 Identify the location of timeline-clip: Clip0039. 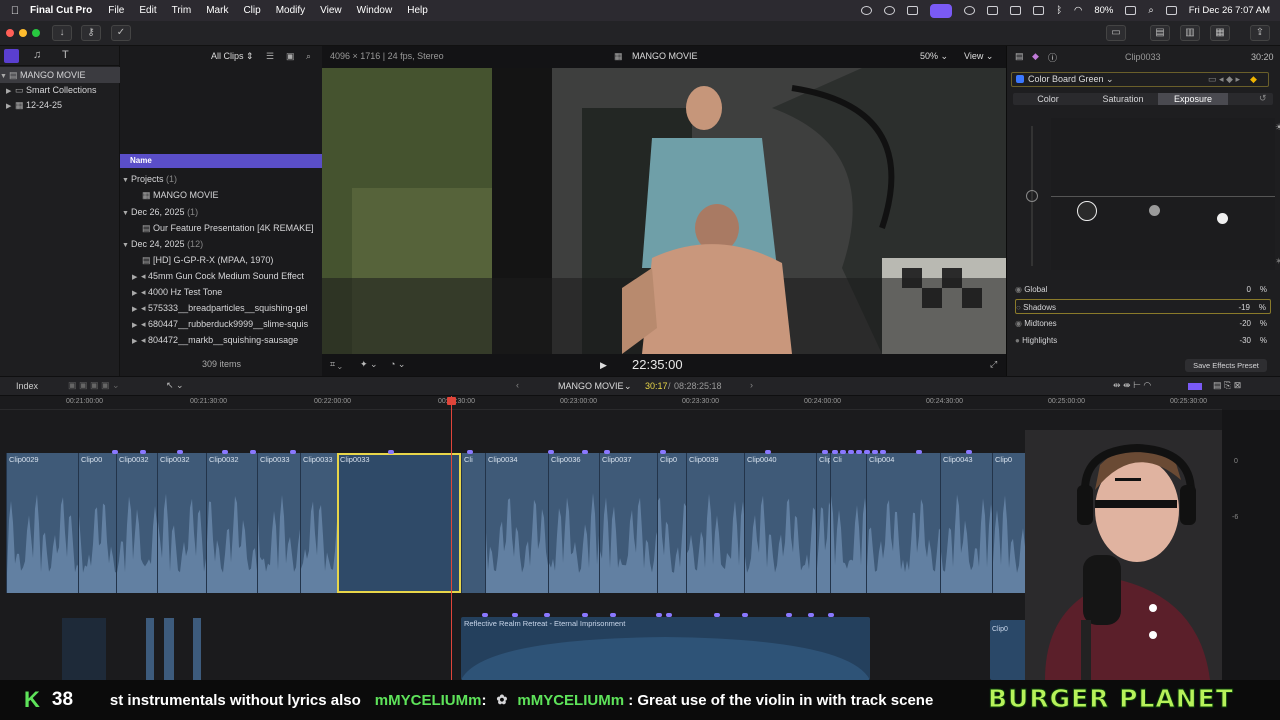
(715, 523).